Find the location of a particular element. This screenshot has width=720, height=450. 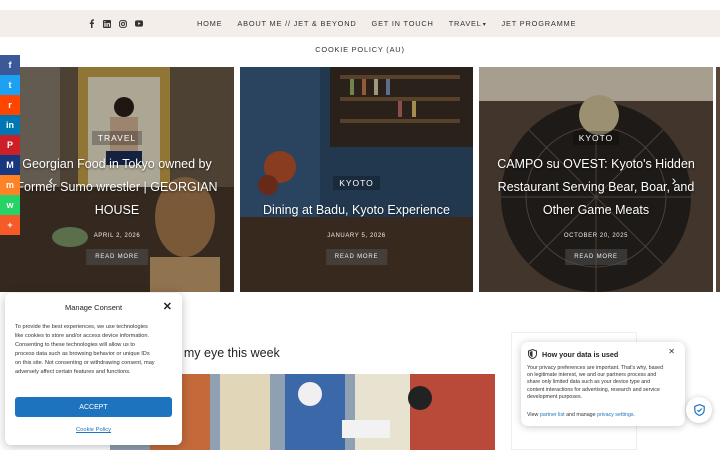

slide-date: OCTOBER 20, 2025 is located at coordinates (596, 236).